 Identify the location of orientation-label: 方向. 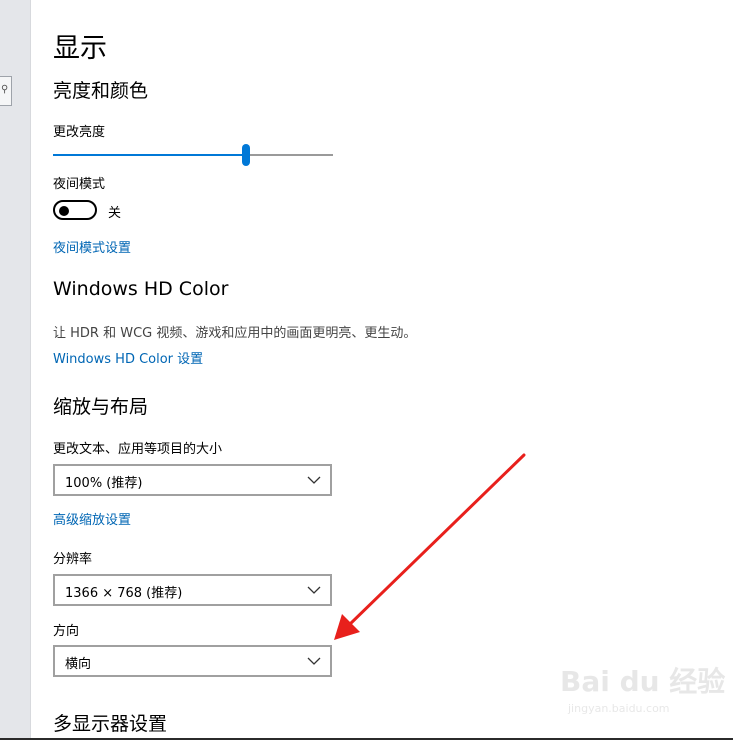
(66, 631).